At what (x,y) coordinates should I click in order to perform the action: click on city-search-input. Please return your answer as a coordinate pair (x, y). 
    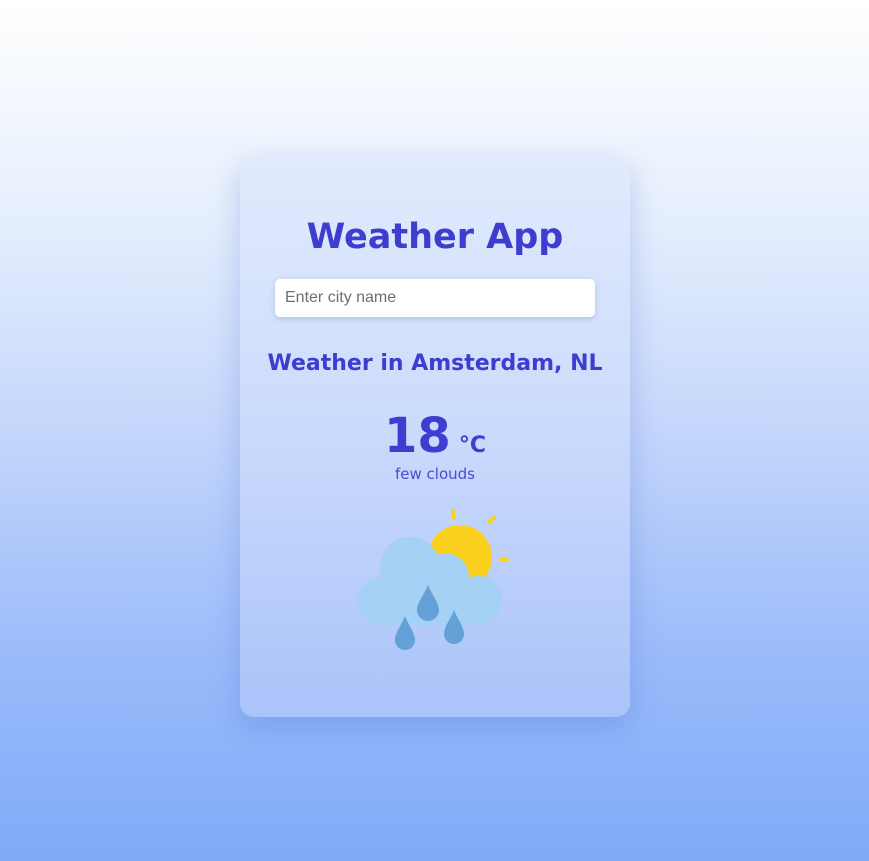
    Looking at the image, I should click on (435, 298).